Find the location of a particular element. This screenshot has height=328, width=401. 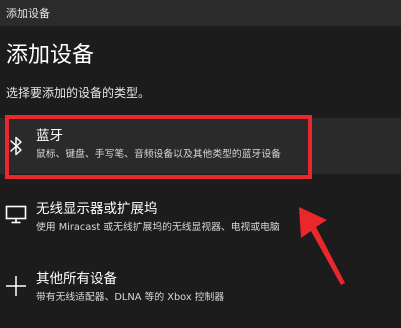

option-wireless-display-desc: 使用 Miracast 或无线扩展坞的无线显视器、电视或电脑 is located at coordinates (158, 227).